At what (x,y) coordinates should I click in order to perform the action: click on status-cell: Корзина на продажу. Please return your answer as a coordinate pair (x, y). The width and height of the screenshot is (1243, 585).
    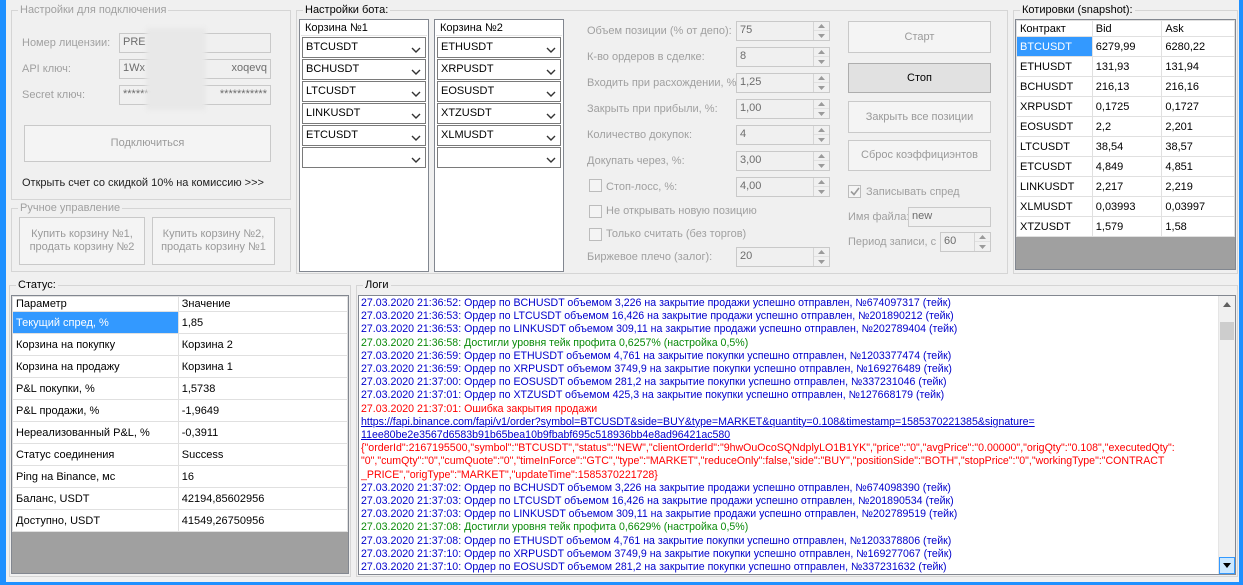
    Looking at the image, I should click on (95, 366).